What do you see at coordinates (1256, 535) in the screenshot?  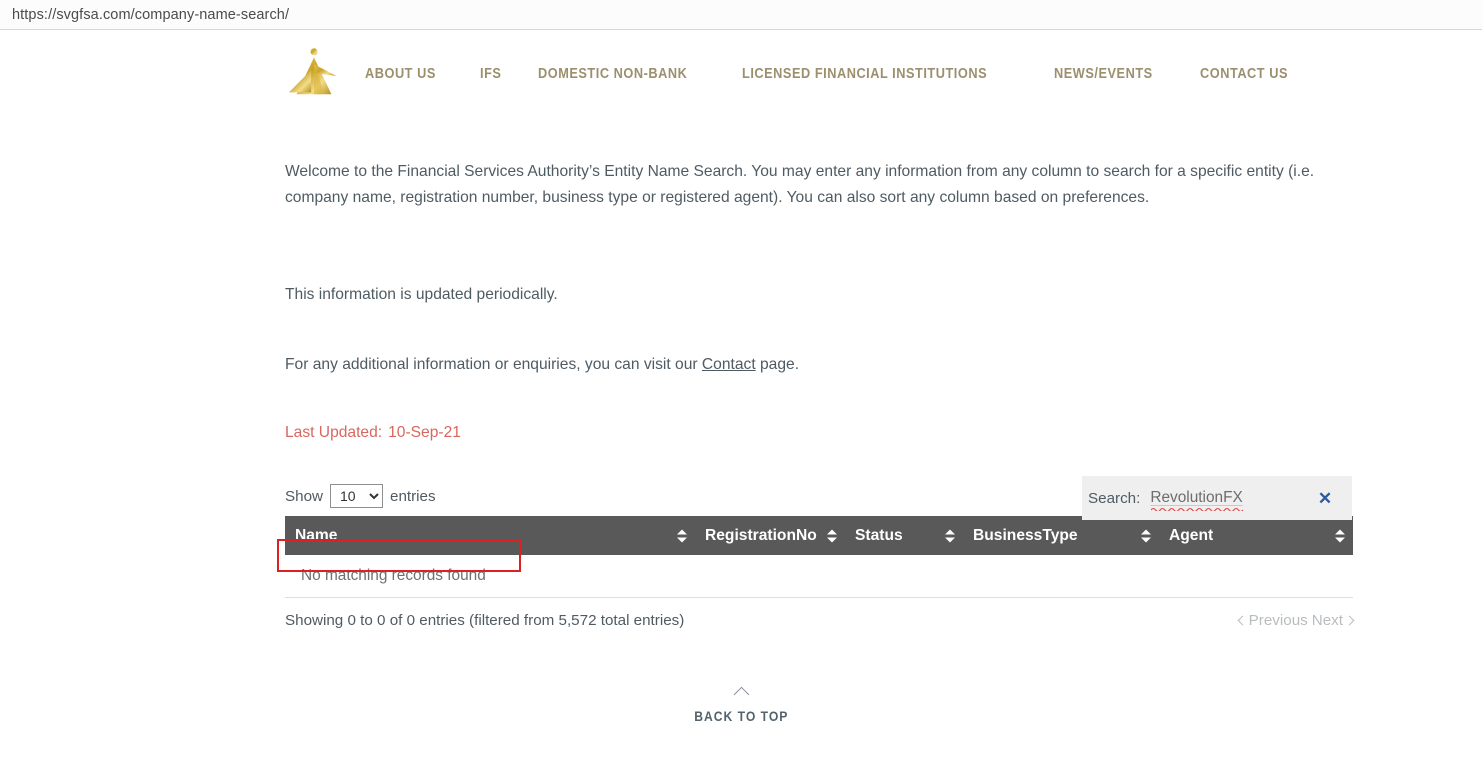 I see `column-header-agent: Agent` at bounding box center [1256, 535].